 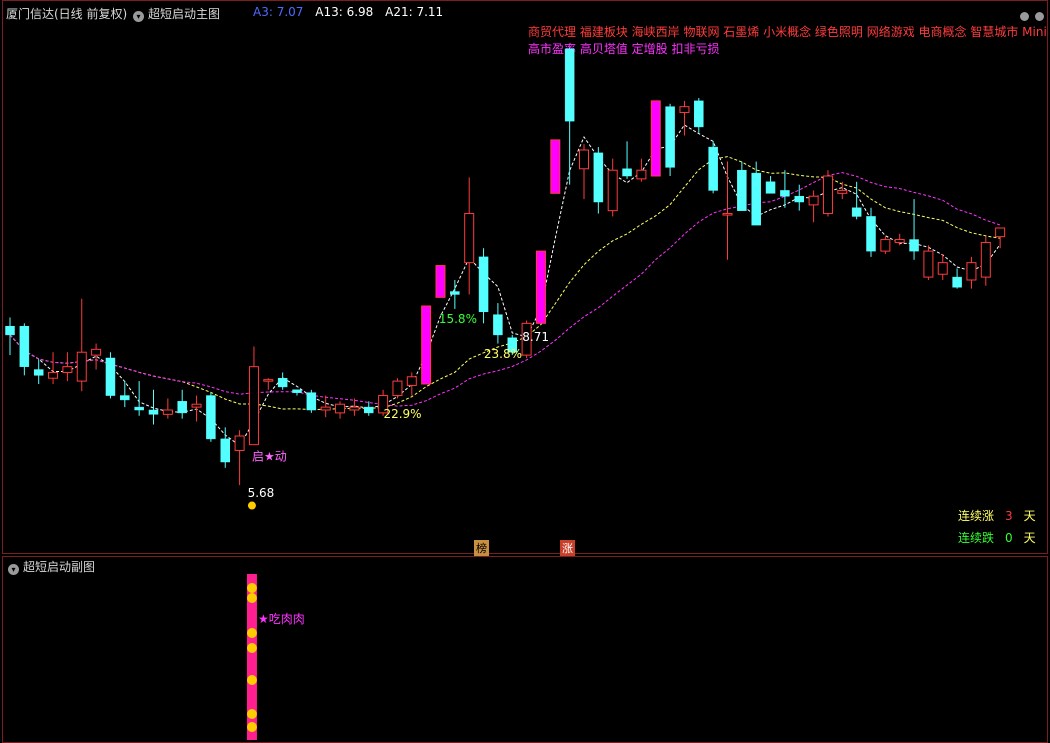 I want to click on chart-annotation: 15.8%, so click(x=458, y=319).